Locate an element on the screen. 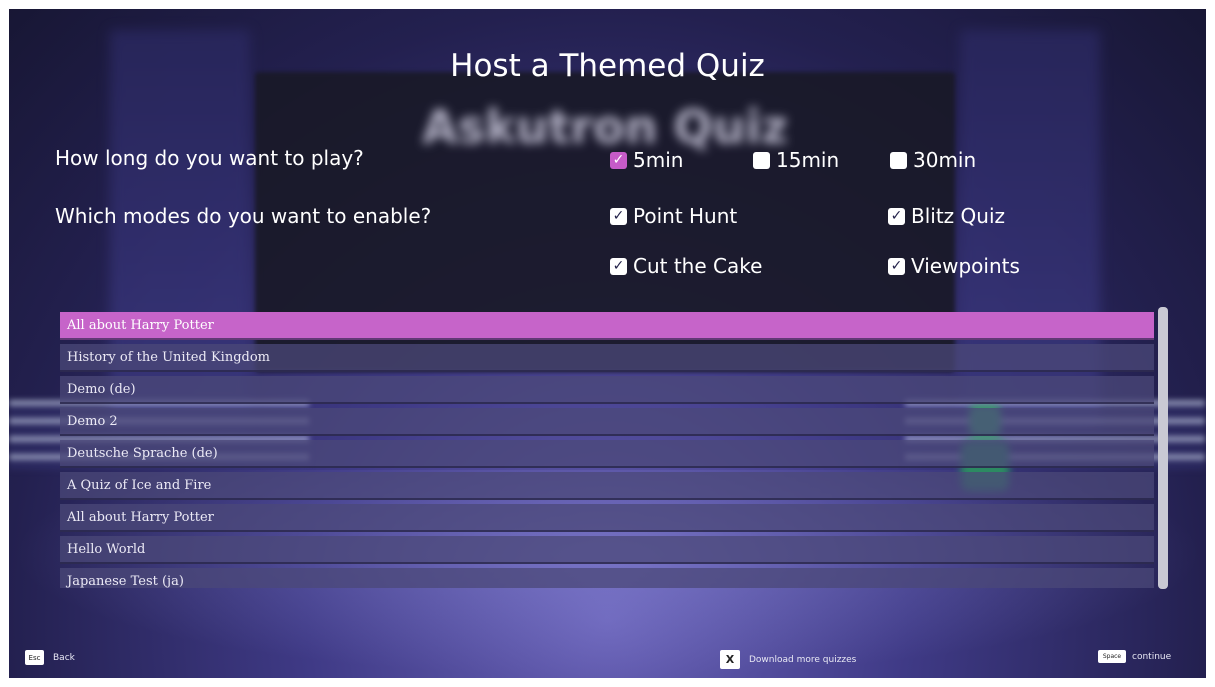 This screenshot has height=687, width=1215. mode-option-label: Viewpoints is located at coordinates (965, 266).